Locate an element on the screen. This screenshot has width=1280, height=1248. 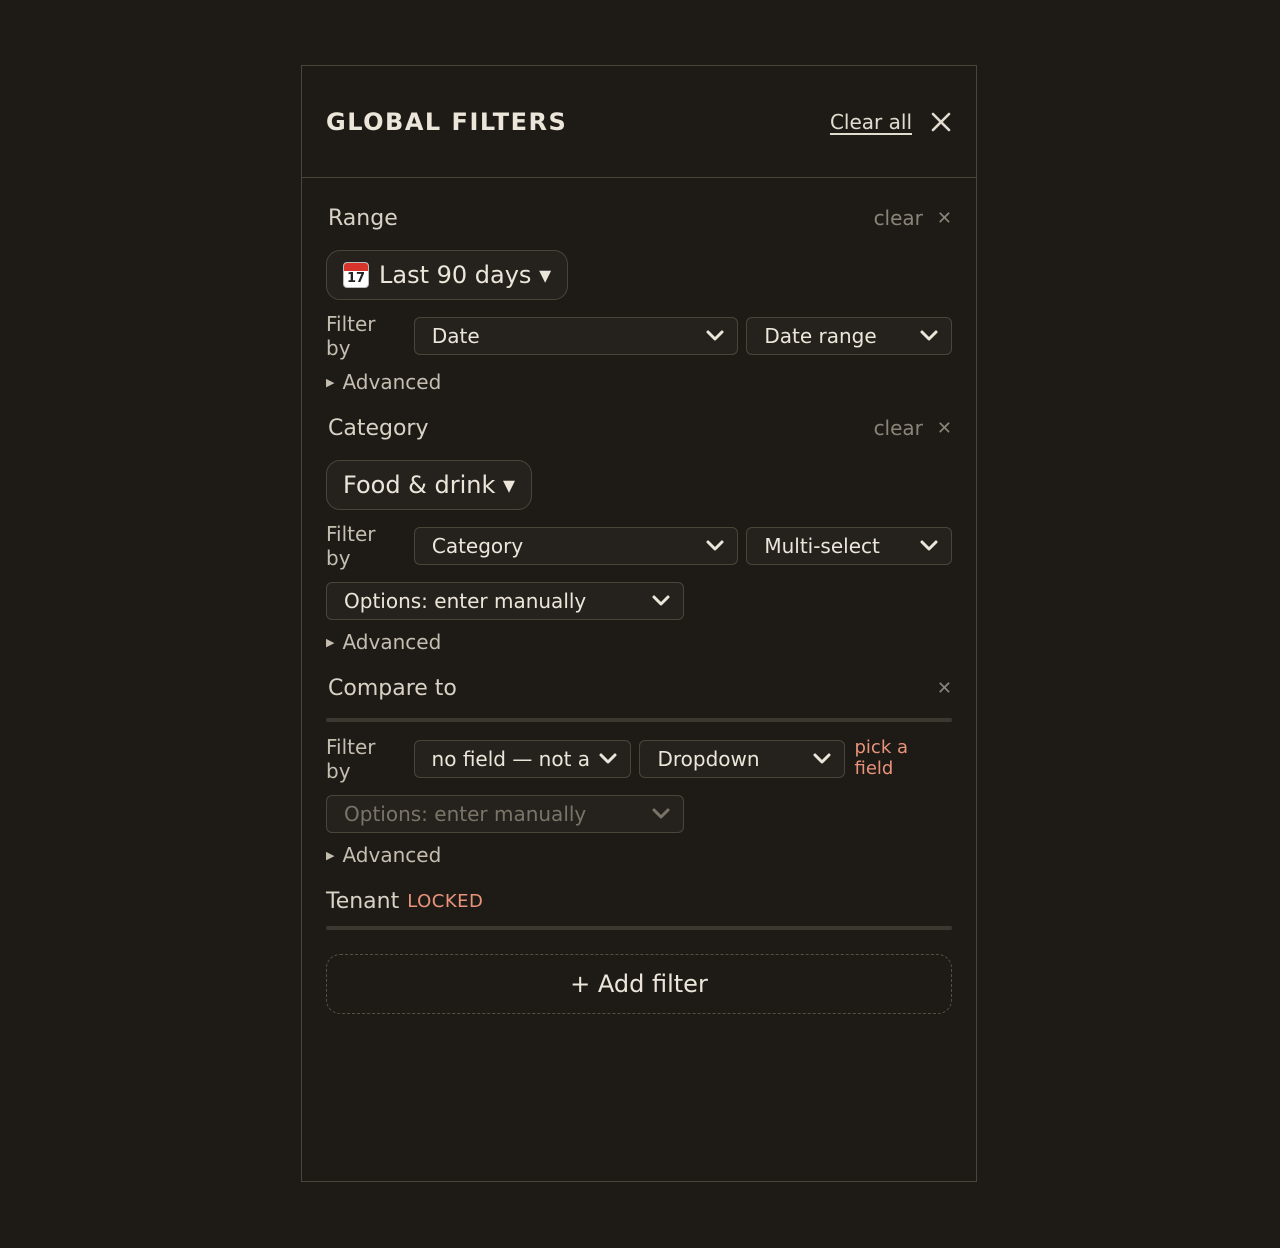
filter-head: Tenant LOCKED is located at coordinates (639, 901).